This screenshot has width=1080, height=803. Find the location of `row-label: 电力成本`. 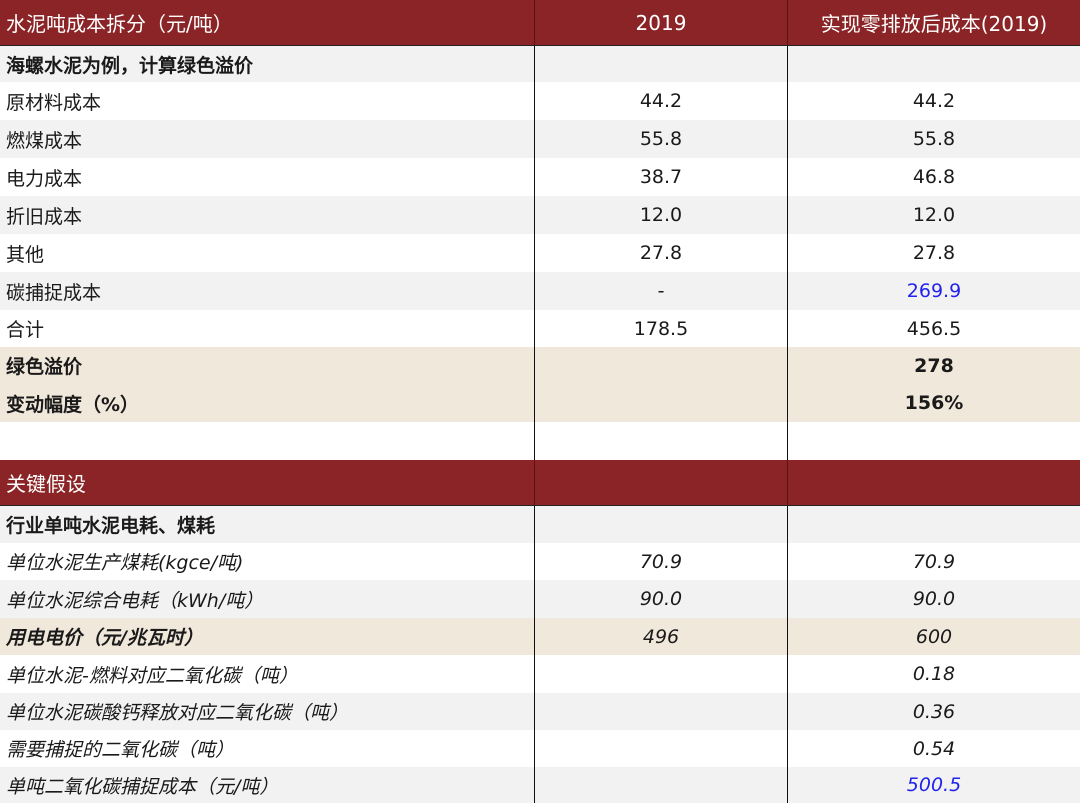

row-label: 电力成本 is located at coordinates (44, 178).